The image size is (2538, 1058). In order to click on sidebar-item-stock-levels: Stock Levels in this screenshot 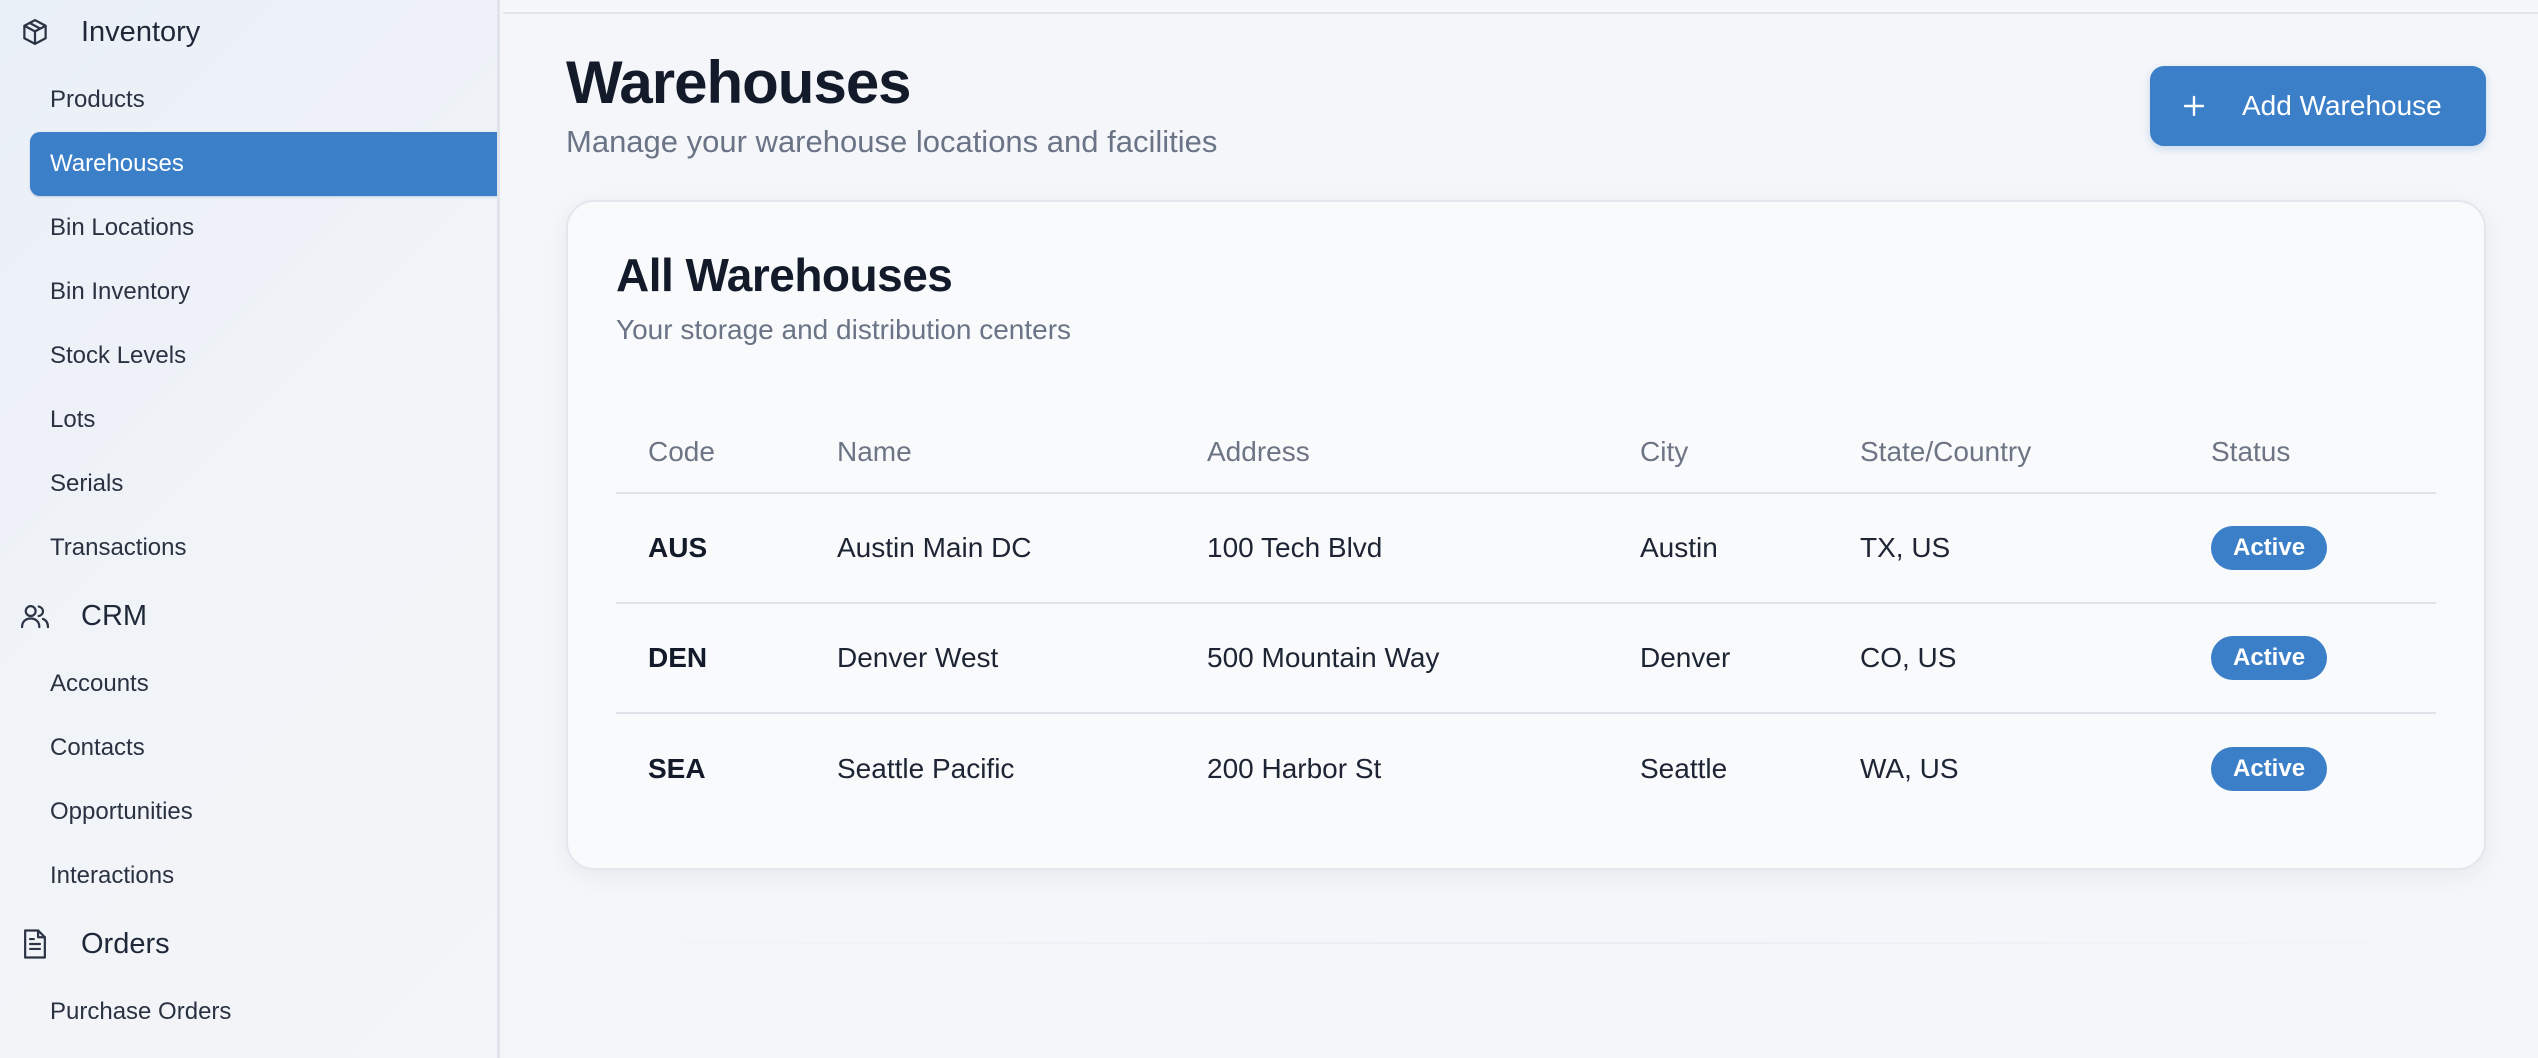, I will do `click(263, 356)`.